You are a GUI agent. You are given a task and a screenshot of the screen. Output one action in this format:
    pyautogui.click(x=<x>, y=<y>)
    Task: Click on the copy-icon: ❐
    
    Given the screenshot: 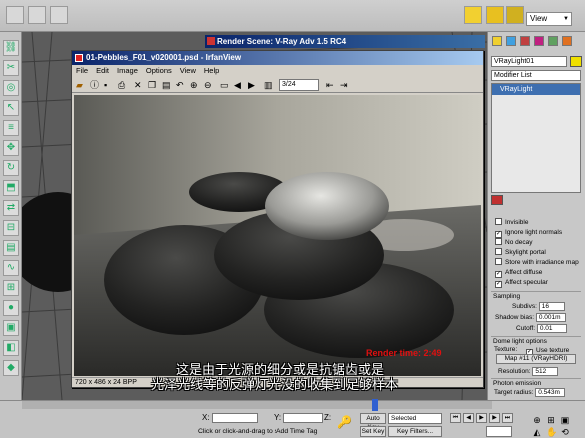 What is the action you would take?
    pyautogui.click(x=152, y=85)
    